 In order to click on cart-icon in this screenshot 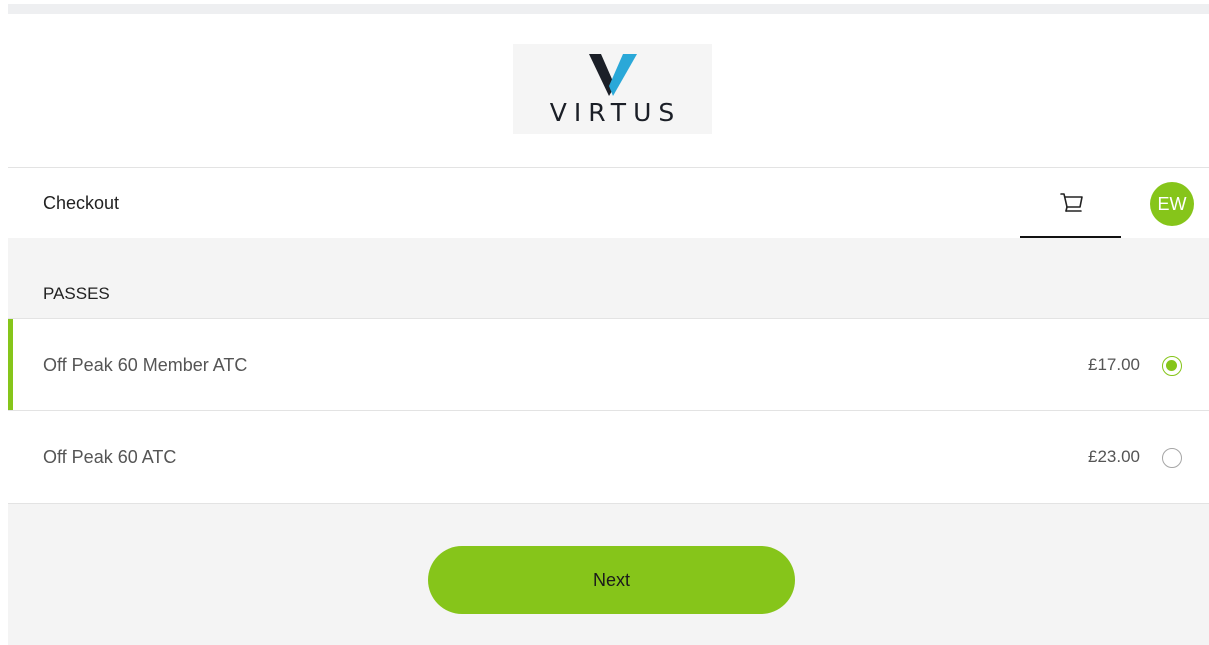, I will do `click(1071, 202)`.